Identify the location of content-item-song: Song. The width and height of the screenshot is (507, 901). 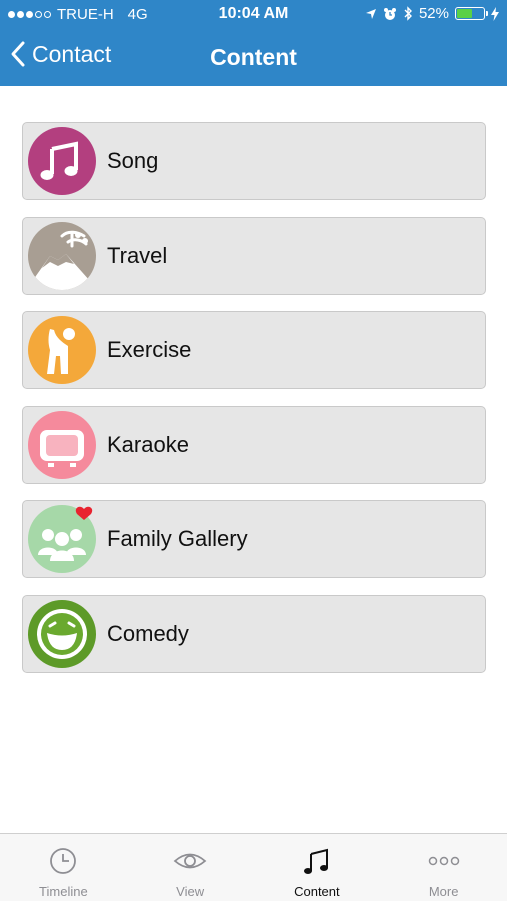
(254, 161).